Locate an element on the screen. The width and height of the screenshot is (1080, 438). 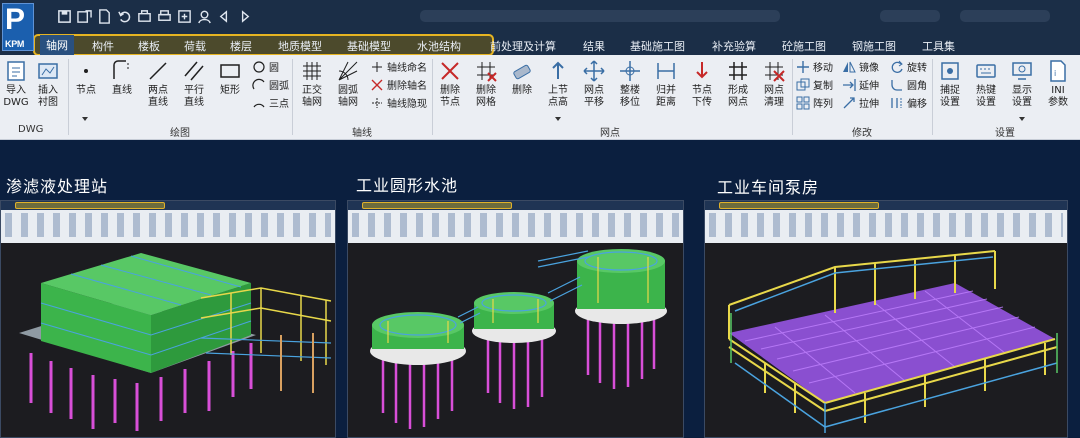
three-point-arc-button: 三点 is located at coordinates (270, 102).